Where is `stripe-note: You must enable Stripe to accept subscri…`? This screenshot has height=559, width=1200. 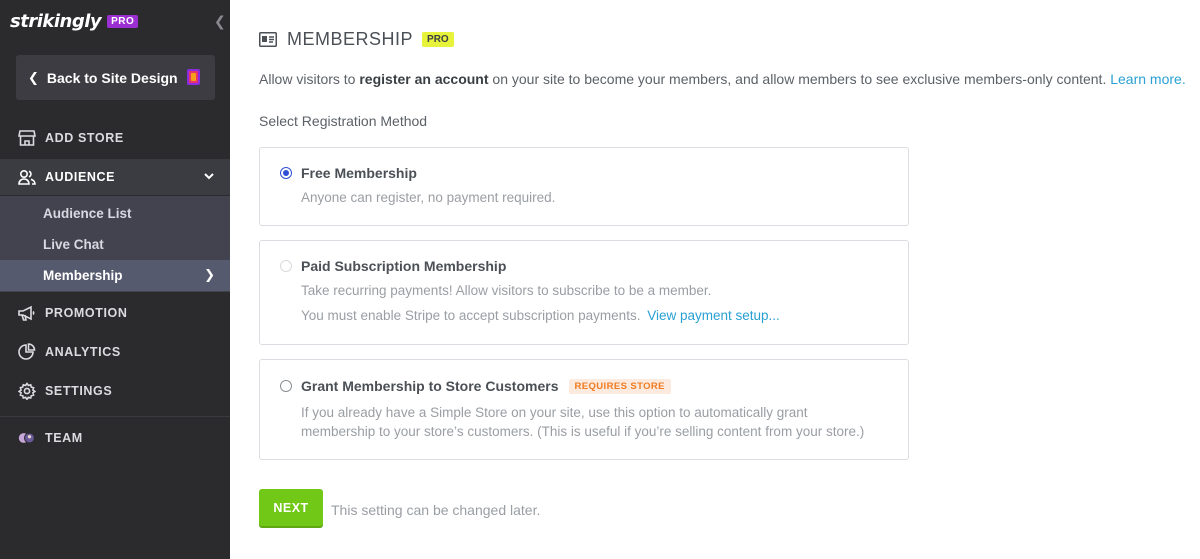 stripe-note: You must enable Stripe to accept subscri… is located at coordinates (471, 315).